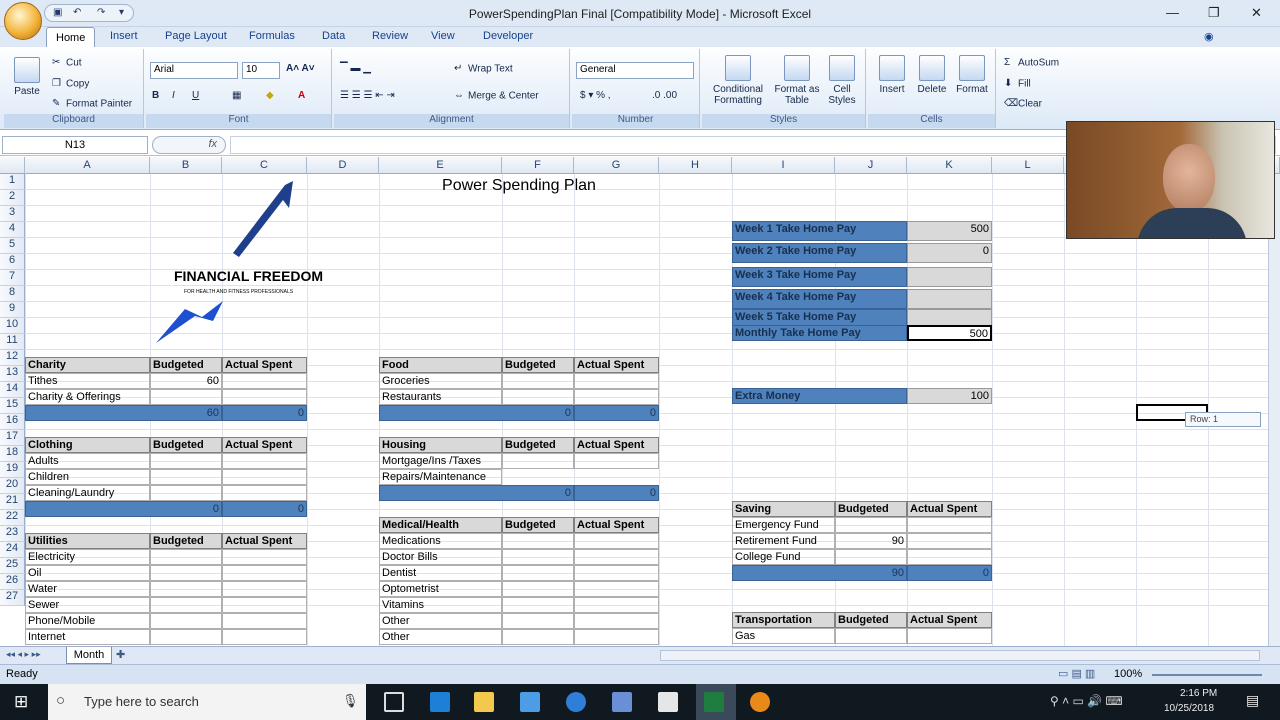  Describe the element at coordinates (87, 397) in the screenshot. I see `charity-row: Charity & Offerings` at that location.